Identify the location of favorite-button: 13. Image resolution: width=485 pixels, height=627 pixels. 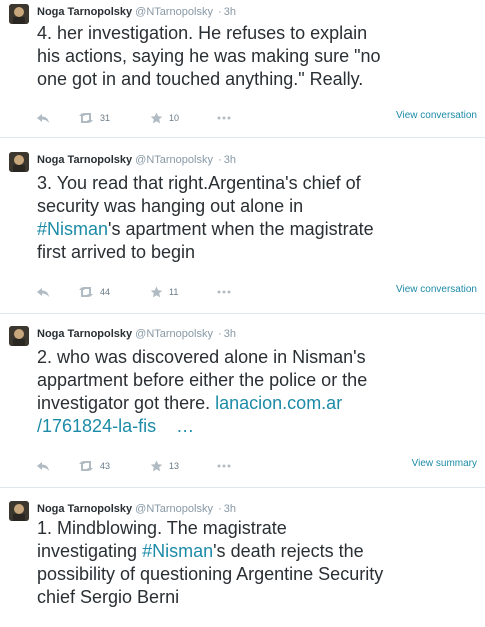
(164, 466).